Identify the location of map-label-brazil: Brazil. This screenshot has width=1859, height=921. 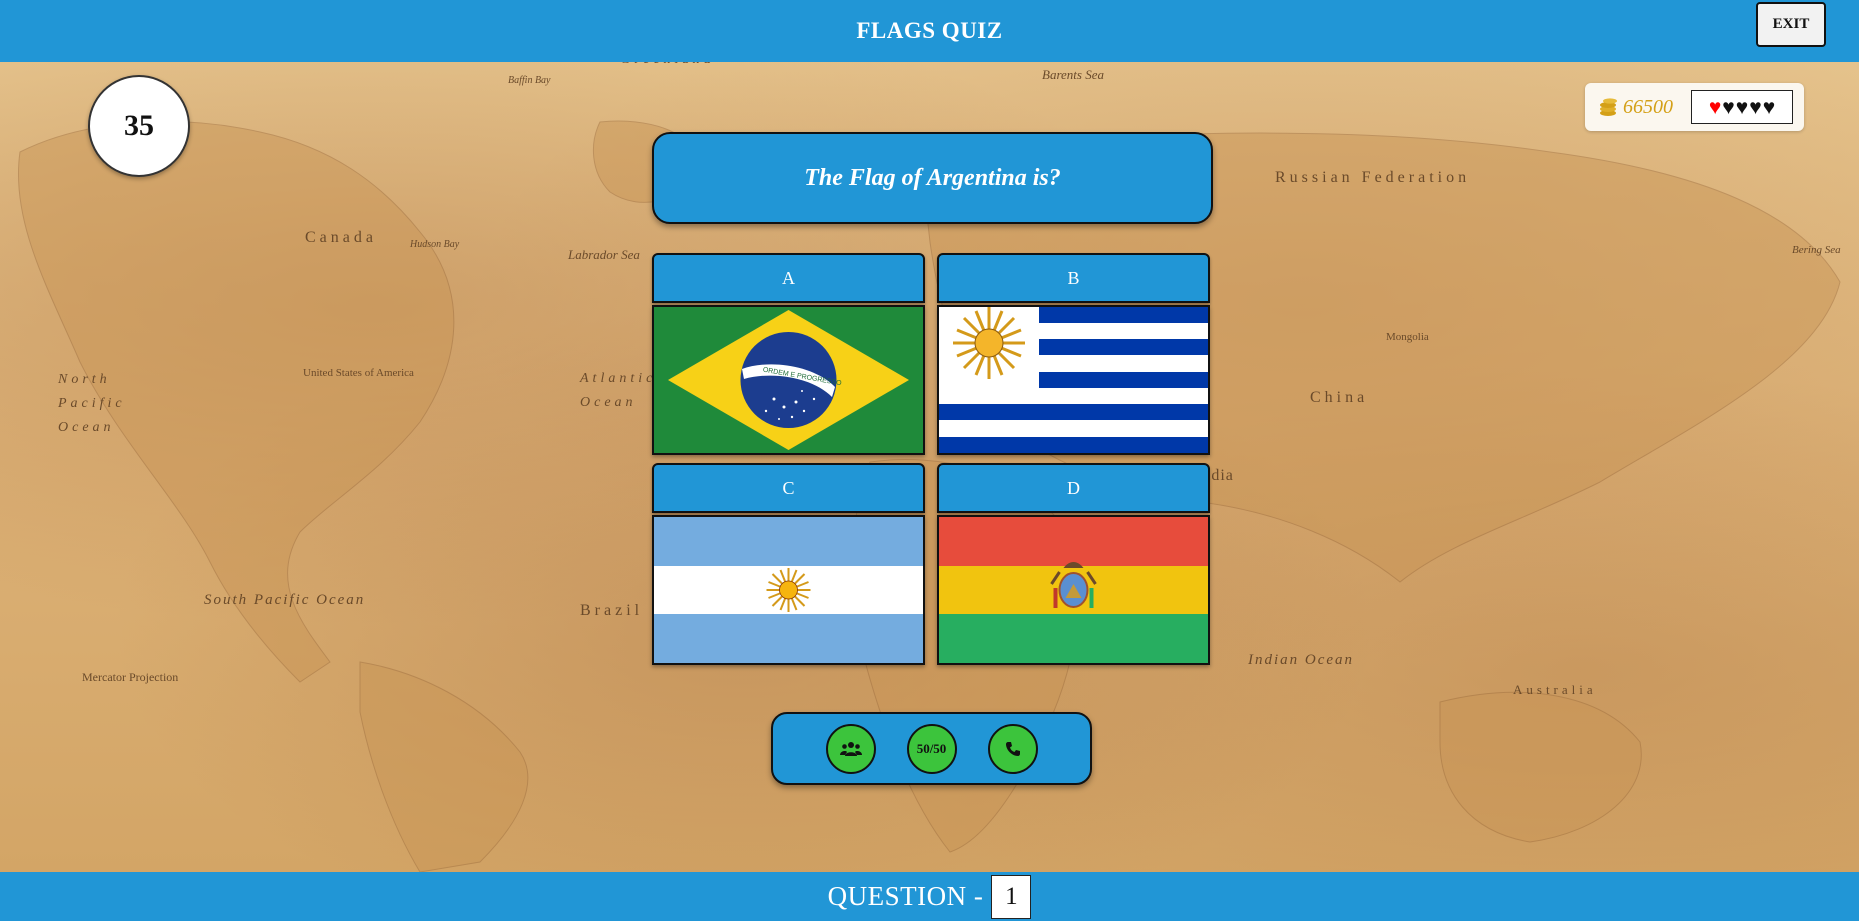
(612, 610).